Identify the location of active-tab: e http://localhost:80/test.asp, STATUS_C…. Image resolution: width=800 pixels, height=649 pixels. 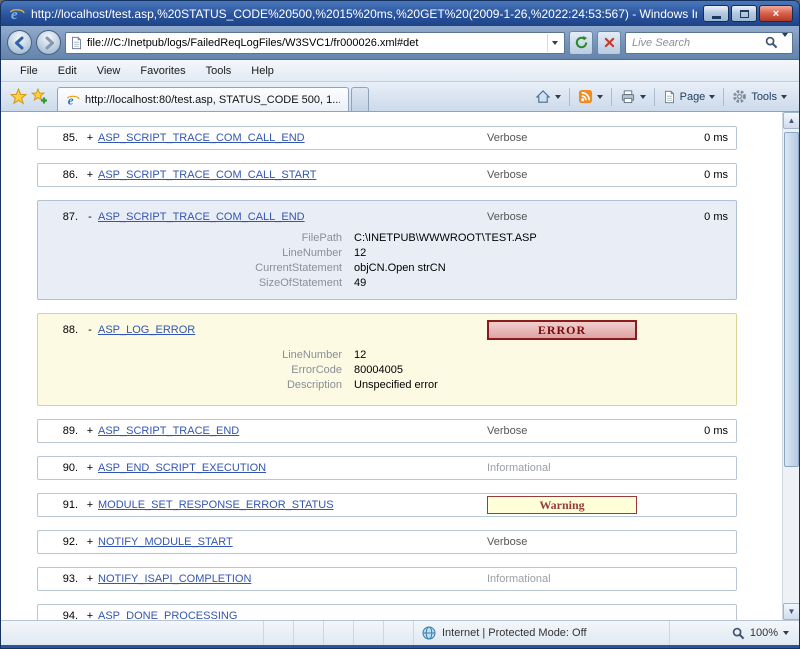
(203, 99).